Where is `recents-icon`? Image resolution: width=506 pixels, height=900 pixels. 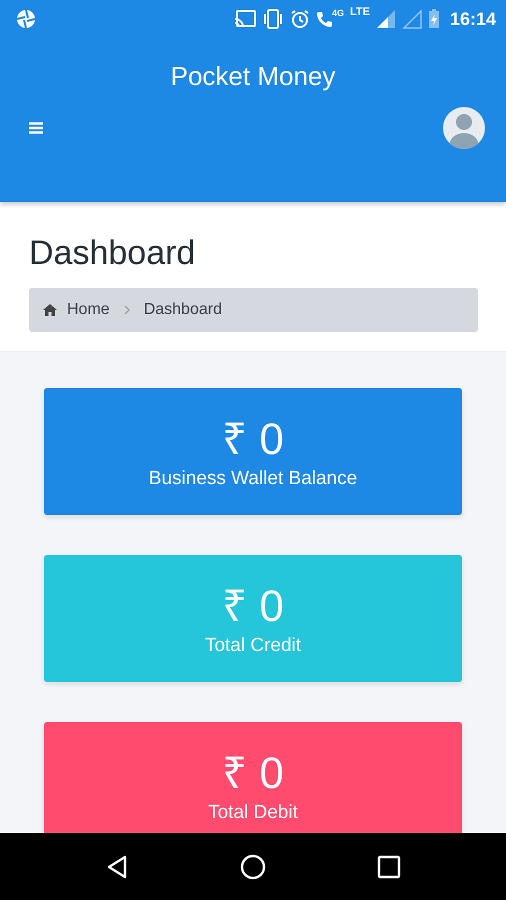
recents-icon is located at coordinates (388, 866).